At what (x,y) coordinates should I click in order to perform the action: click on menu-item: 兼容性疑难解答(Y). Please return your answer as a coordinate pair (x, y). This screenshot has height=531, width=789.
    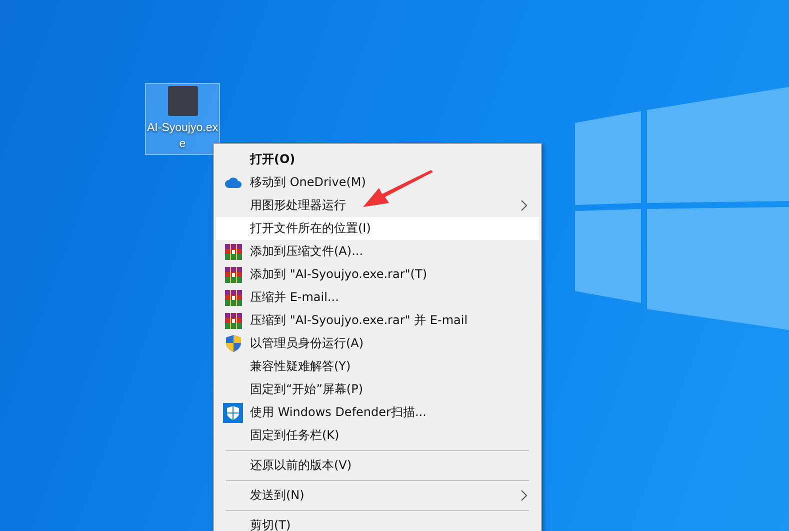
    Looking at the image, I should click on (377, 366).